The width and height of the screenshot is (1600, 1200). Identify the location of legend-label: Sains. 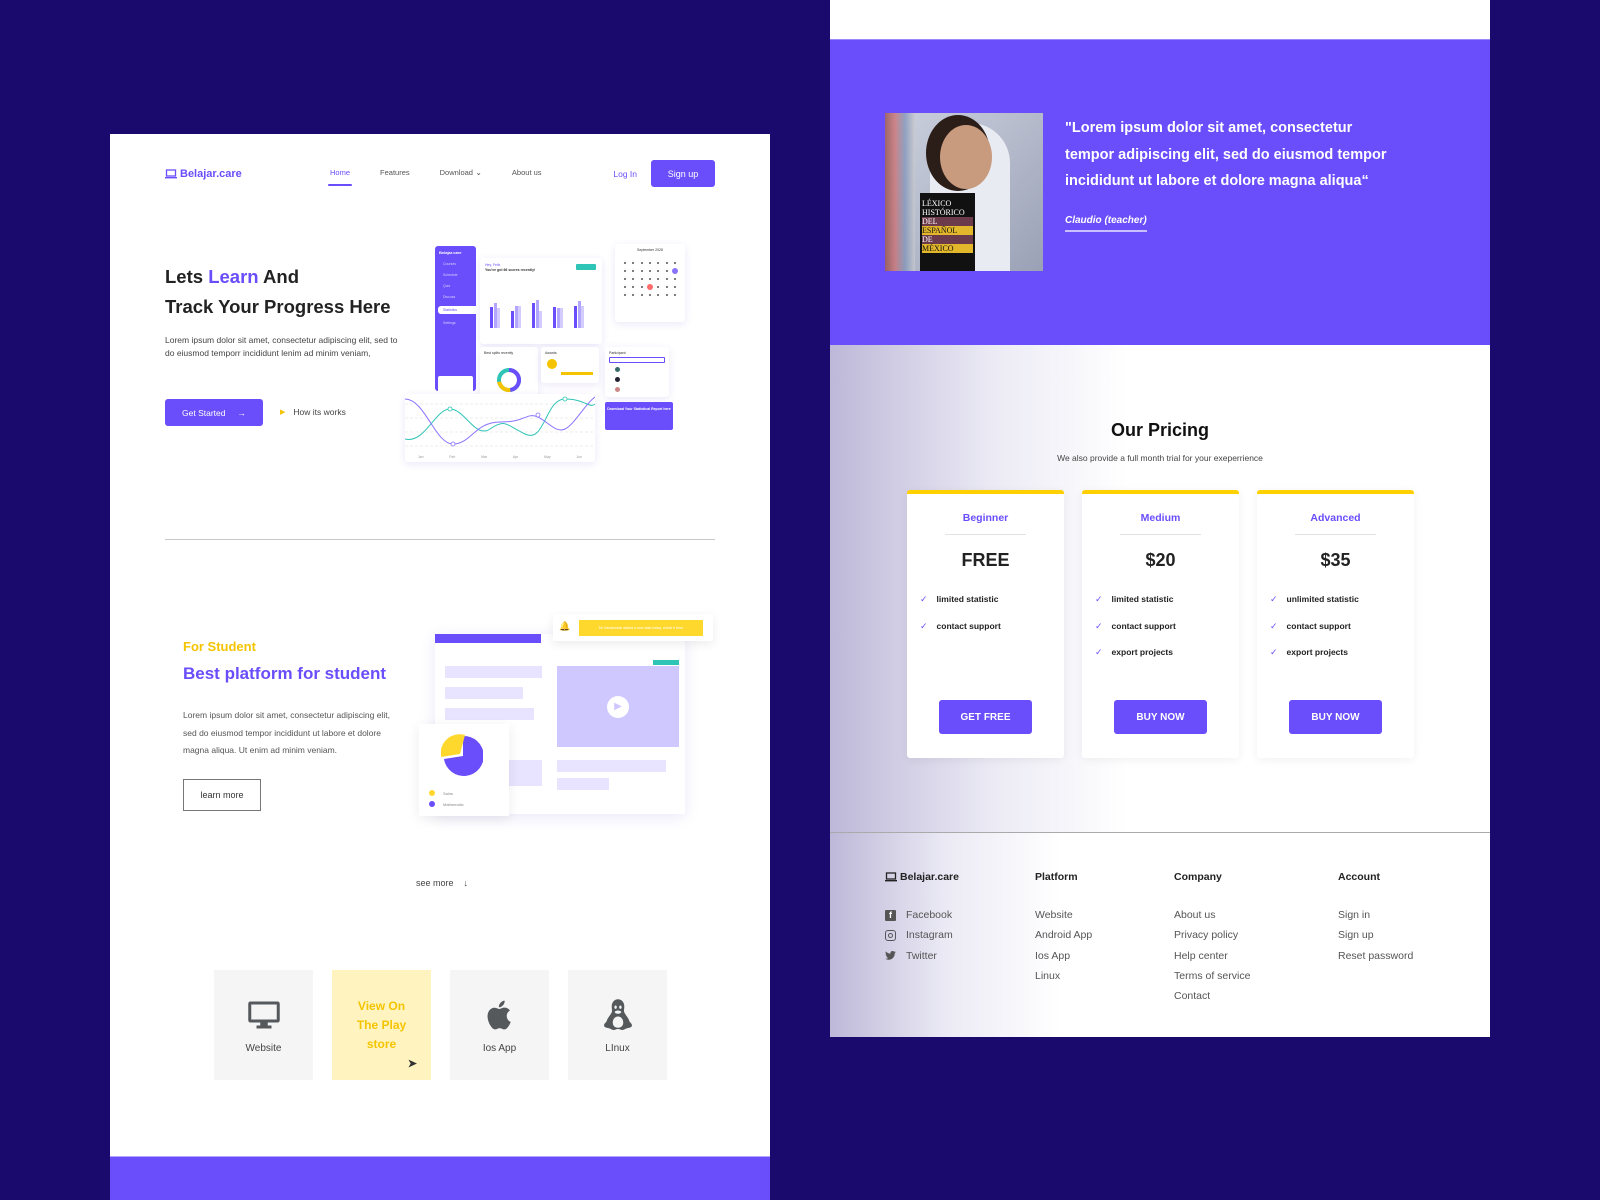
(448, 793).